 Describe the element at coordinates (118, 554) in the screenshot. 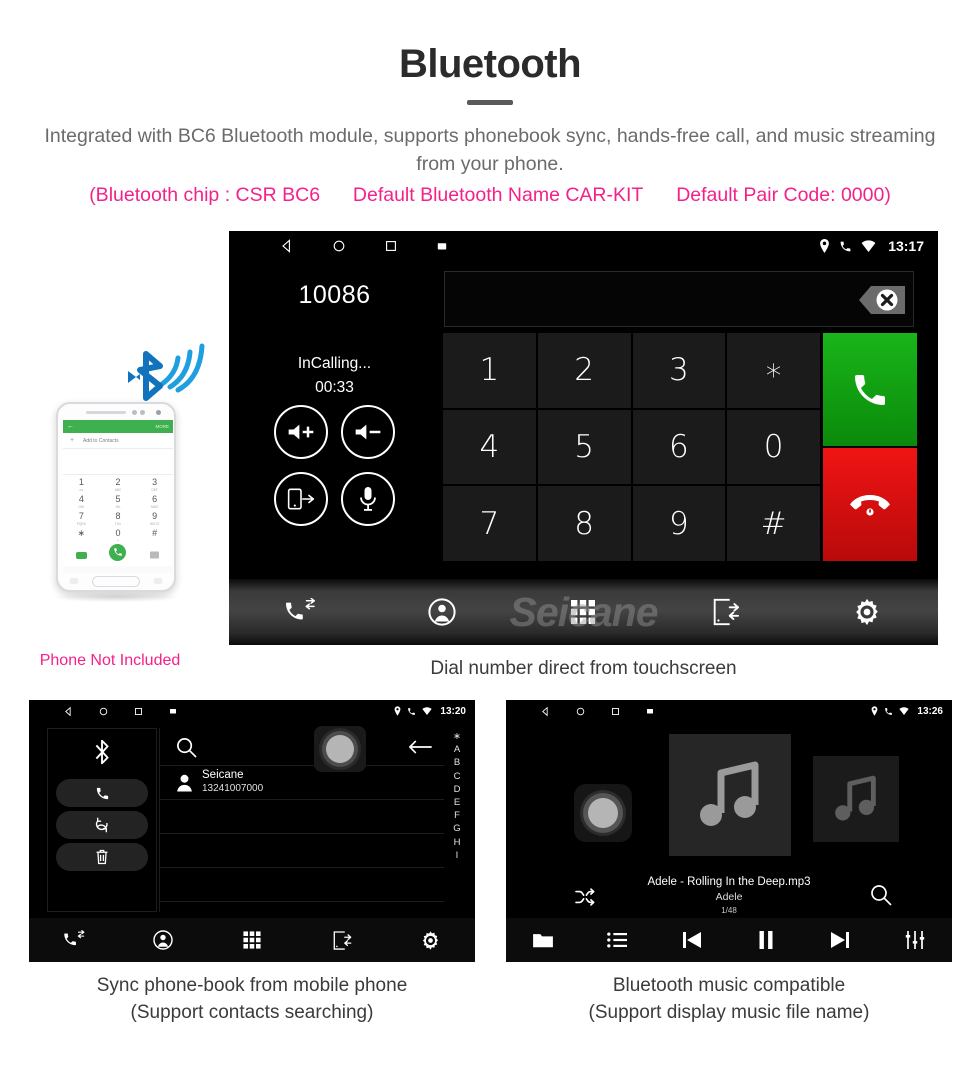

I see `phone-call-button` at that location.